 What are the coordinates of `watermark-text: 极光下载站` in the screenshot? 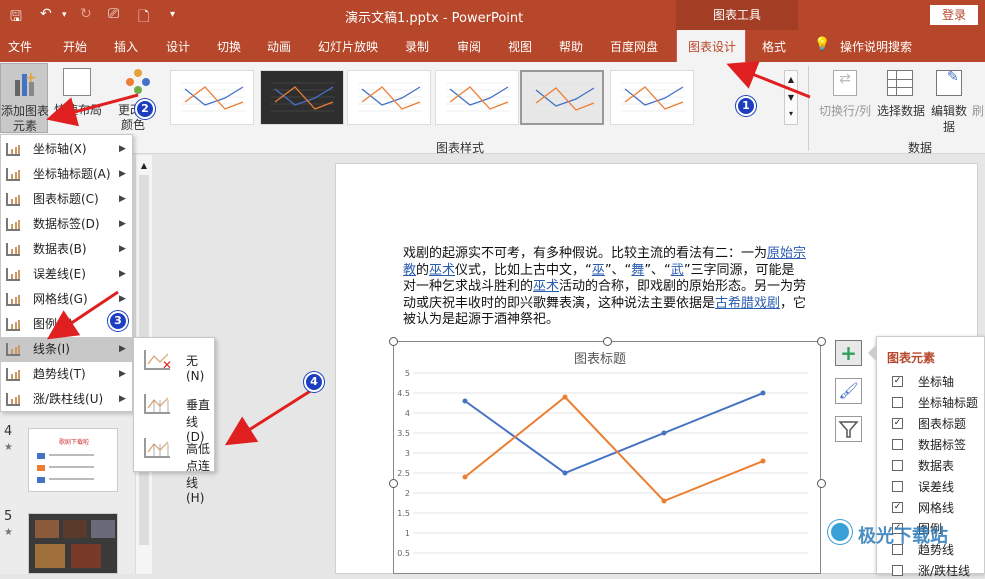 It's located at (903, 536).